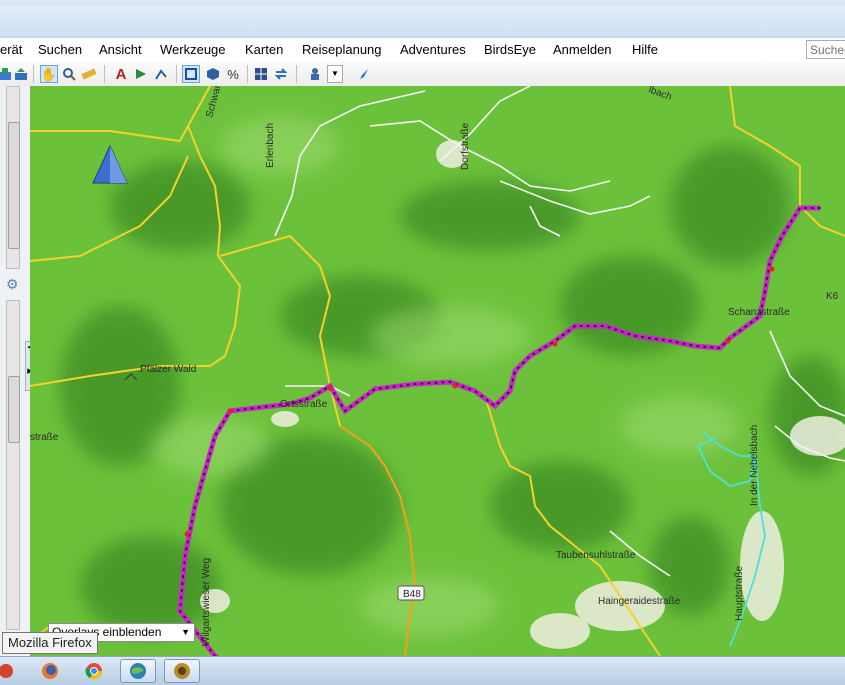 The height and width of the screenshot is (685, 845). I want to click on road-badge-b48: B48, so click(411, 593).